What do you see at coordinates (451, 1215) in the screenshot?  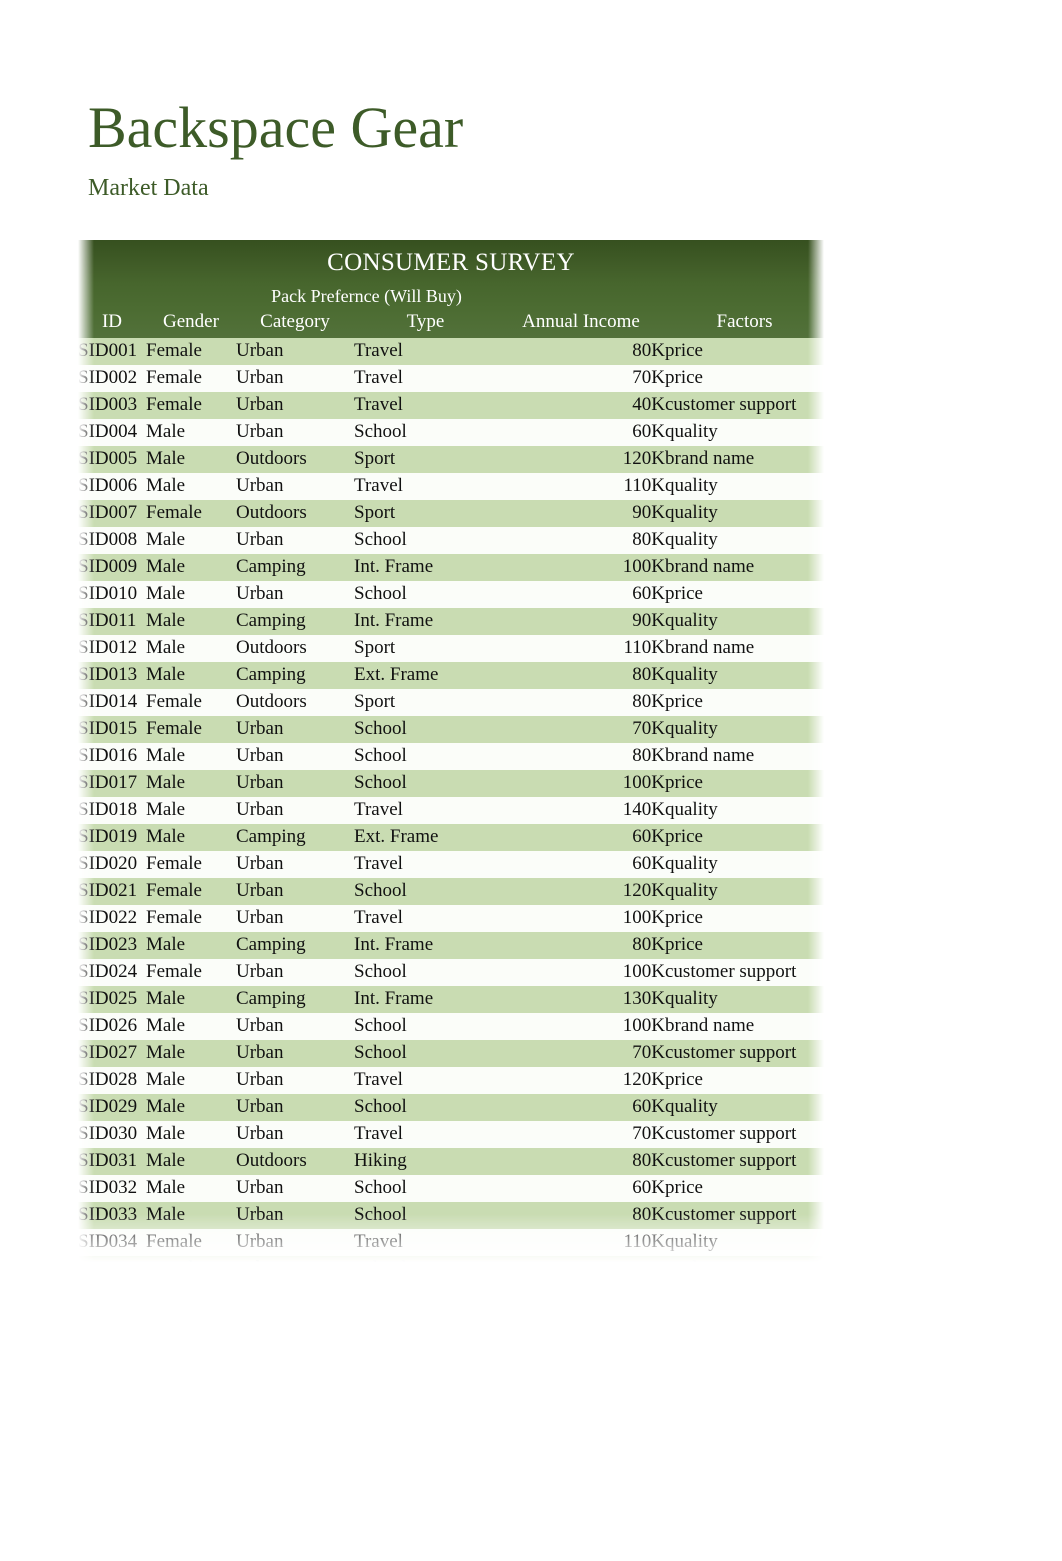 I see `table-row: SID033 Male Urban School 80K customer support` at bounding box center [451, 1215].